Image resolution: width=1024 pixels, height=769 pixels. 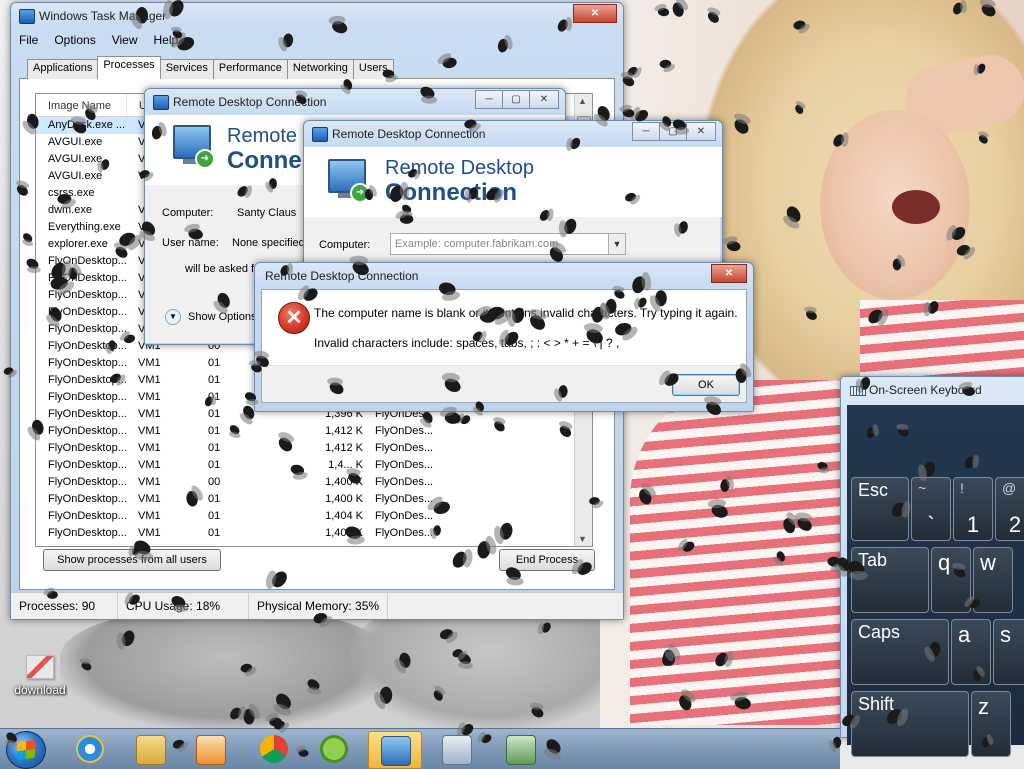 What do you see at coordinates (616, 244) in the screenshot?
I see `dropdown-arrow-icon: ▼` at bounding box center [616, 244].